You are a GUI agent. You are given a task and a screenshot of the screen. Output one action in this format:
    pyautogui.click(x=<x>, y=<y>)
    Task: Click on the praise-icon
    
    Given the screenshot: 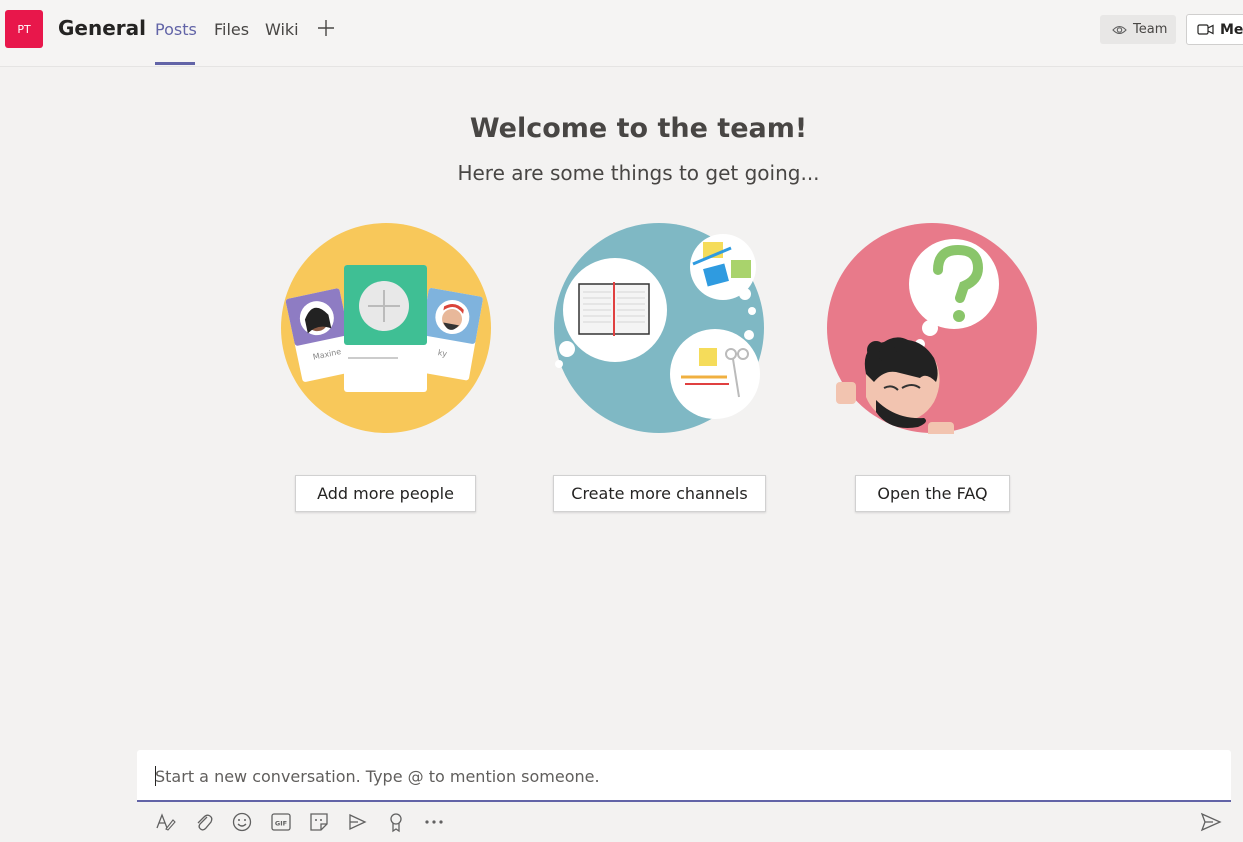 What is the action you would take?
    pyautogui.click(x=396, y=822)
    